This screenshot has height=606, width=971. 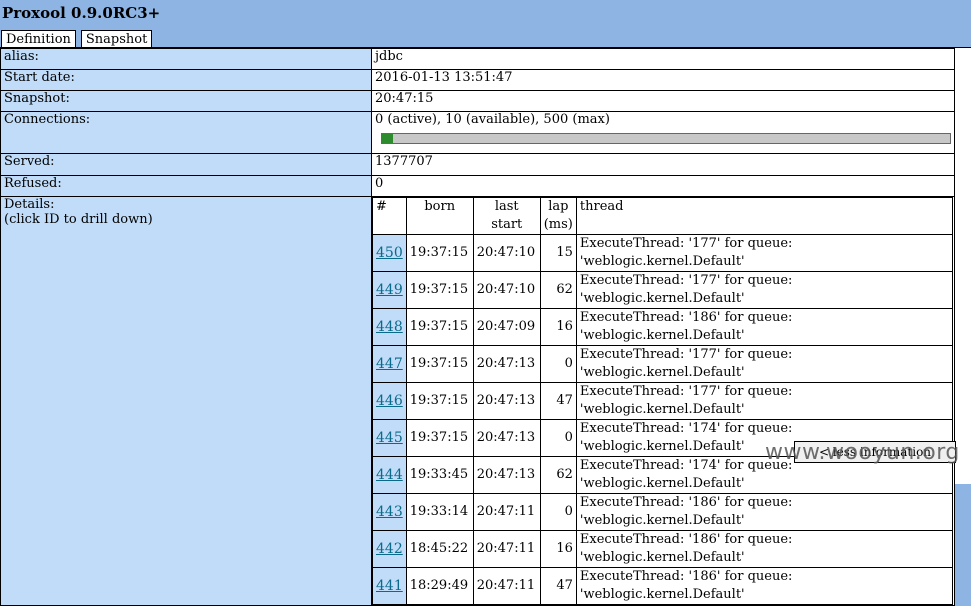 What do you see at coordinates (558, 586) in the screenshot?
I see `lap-cell: 47` at bounding box center [558, 586].